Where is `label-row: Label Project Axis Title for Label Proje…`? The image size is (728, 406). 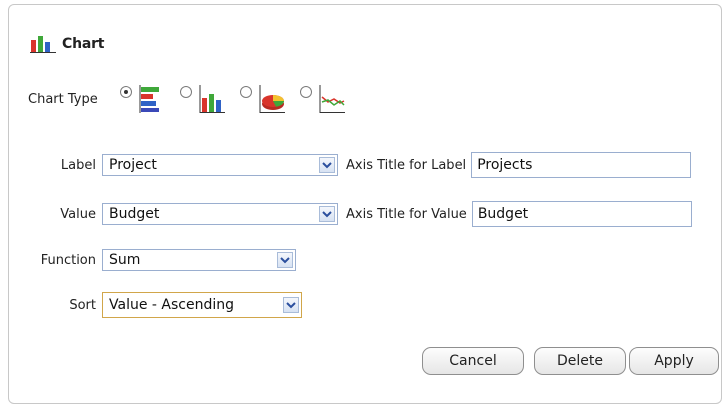 label-row: Label Project Axis Title for Label Proje… is located at coordinates (346, 165).